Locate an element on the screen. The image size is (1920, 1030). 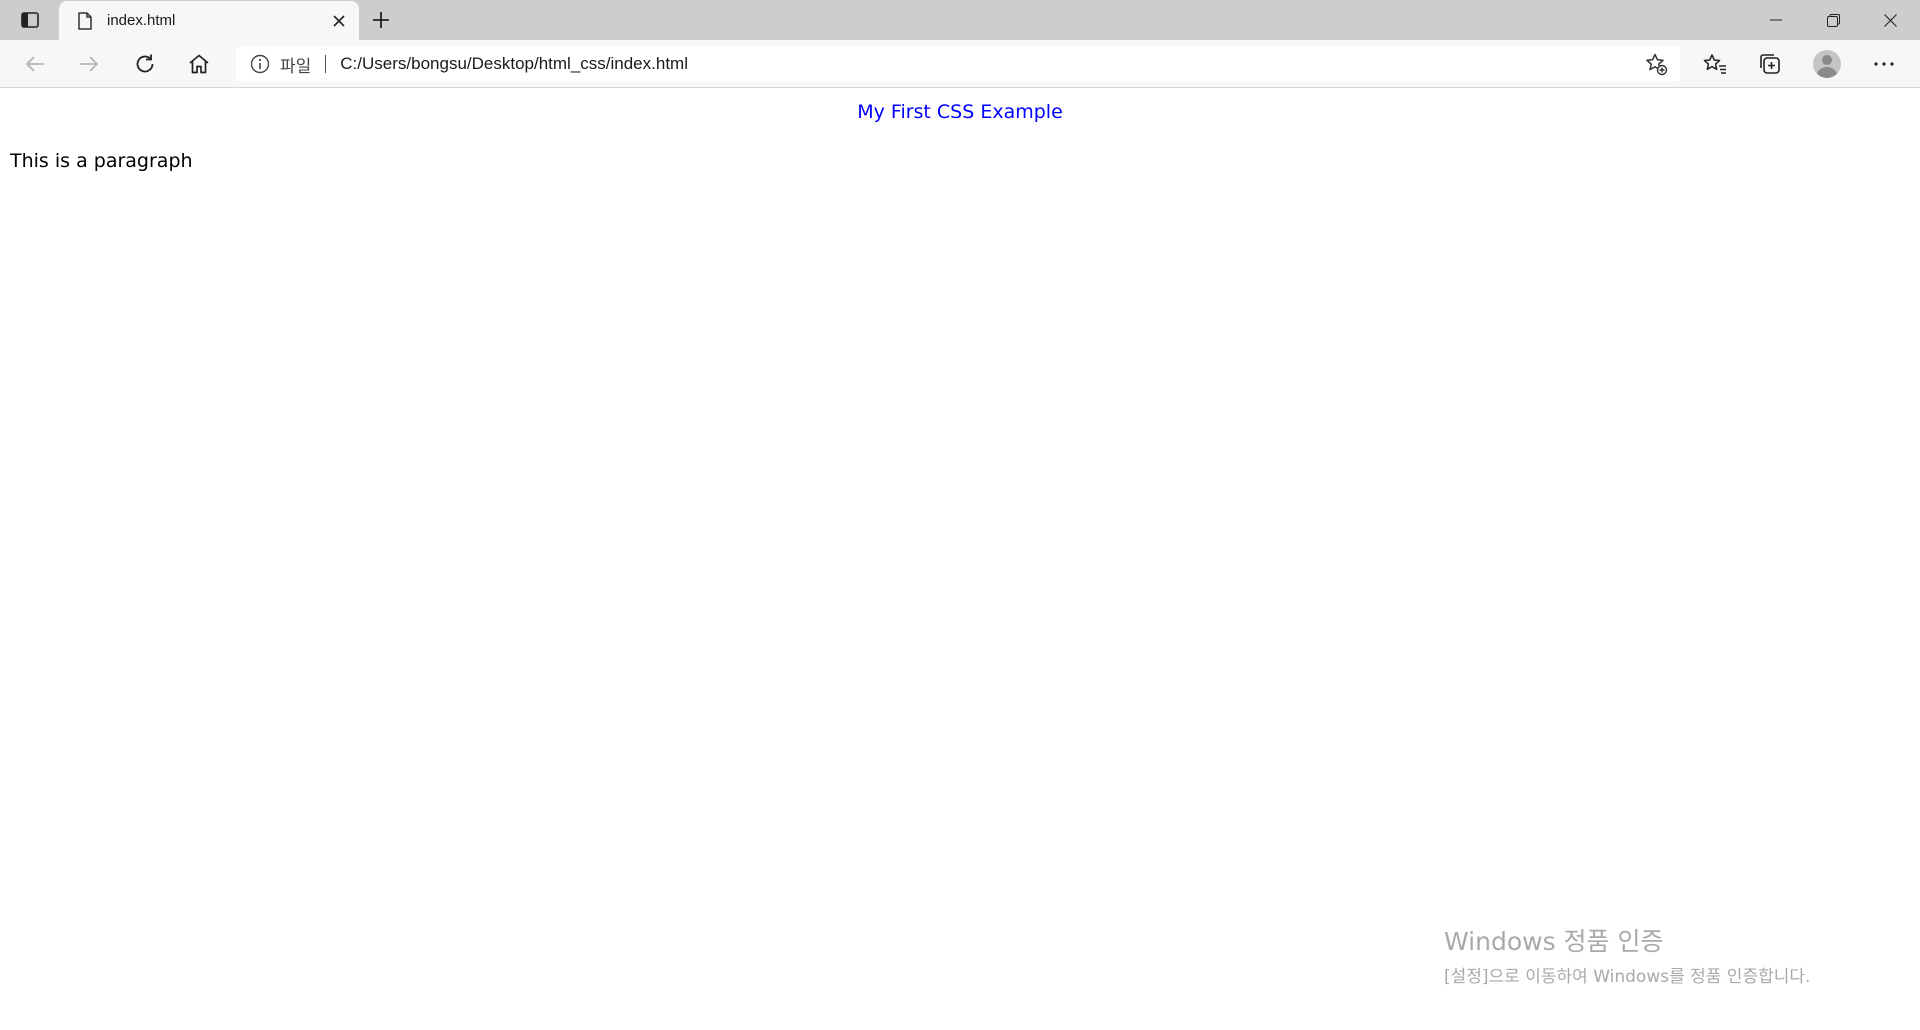
window-close-button is located at coordinates (1890, 20).